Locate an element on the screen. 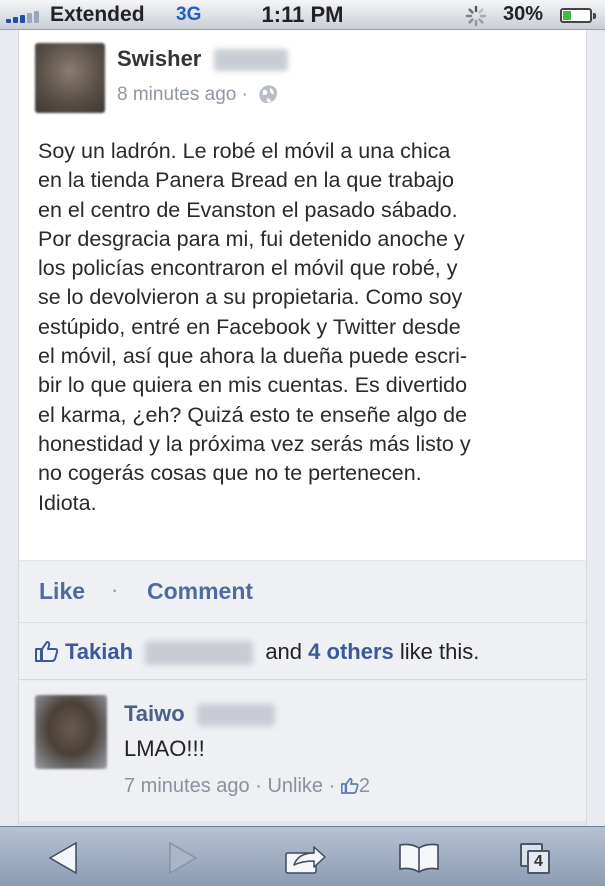  share-icon is located at coordinates (305, 858).